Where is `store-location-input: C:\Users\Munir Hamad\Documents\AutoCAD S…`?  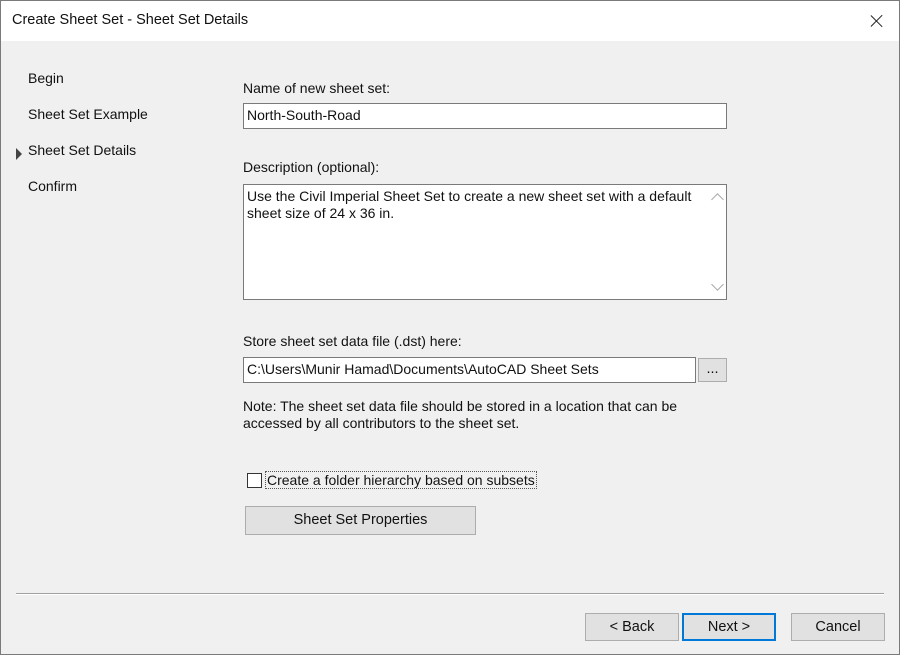
store-location-input: C:\Users\Munir Hamad\Documents\AutoCAD S… is located at coordinates (469, 370).